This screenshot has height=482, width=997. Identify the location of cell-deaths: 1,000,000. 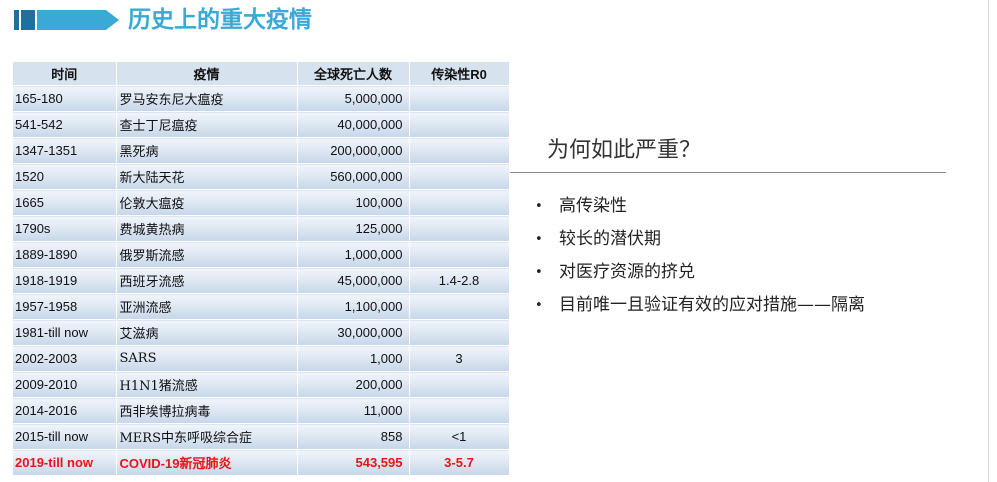
(353, 254).